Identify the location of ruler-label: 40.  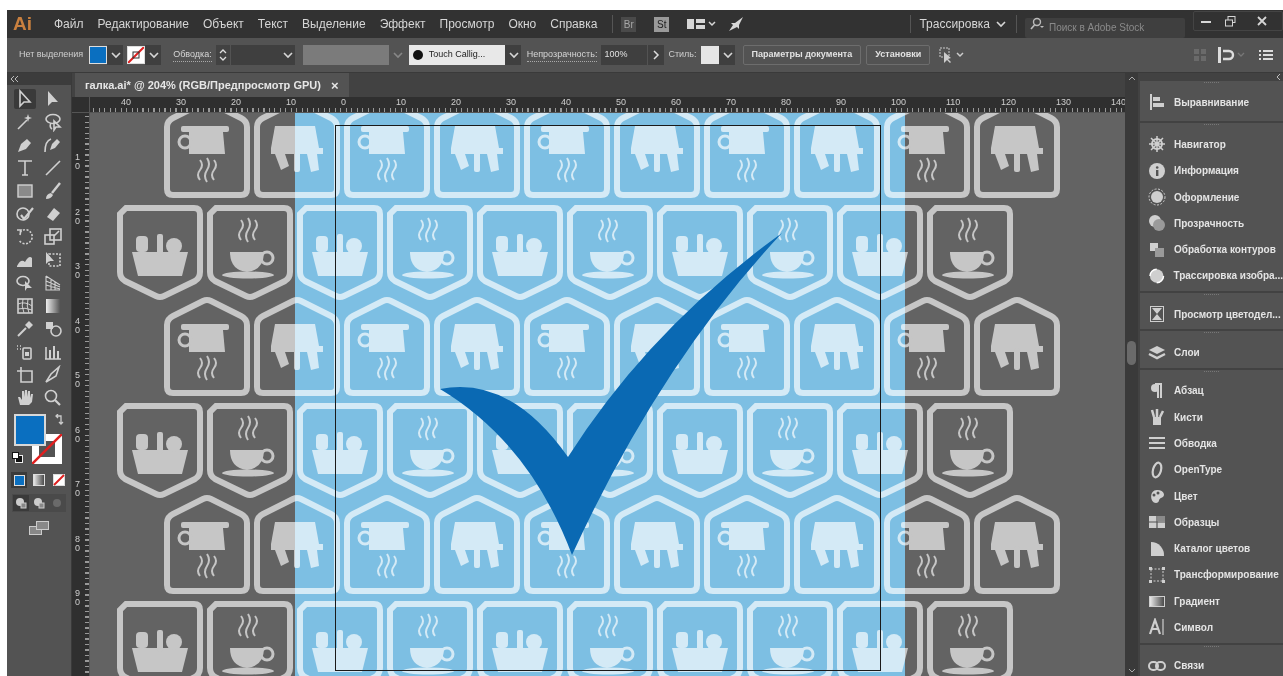
(565, 102).